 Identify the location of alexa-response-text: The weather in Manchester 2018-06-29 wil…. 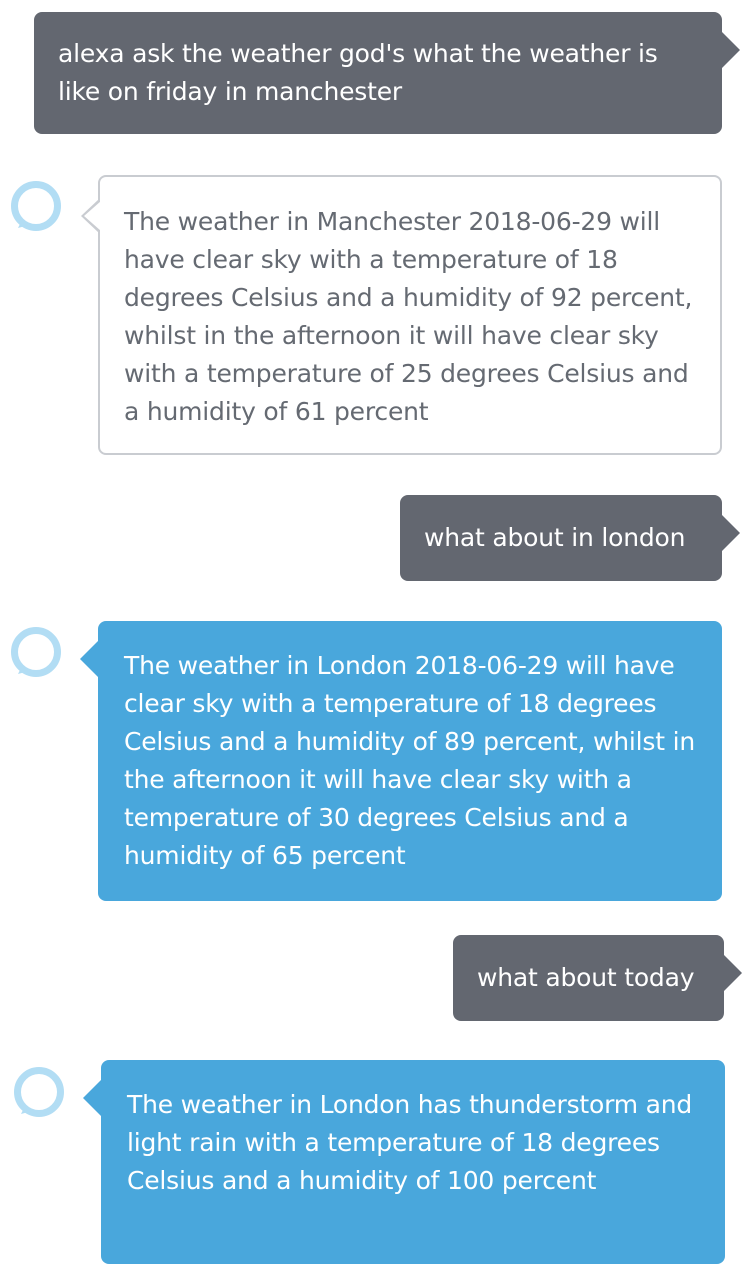
(408, 316).